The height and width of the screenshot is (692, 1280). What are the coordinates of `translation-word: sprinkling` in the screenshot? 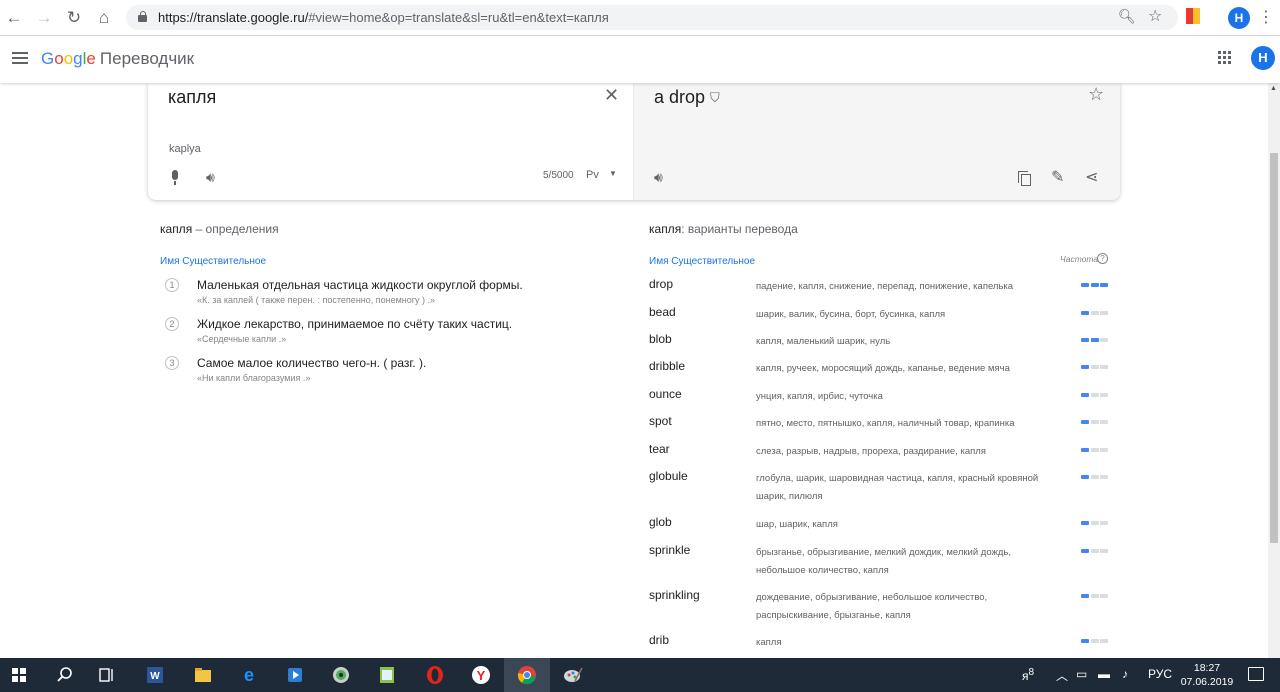 It's located at (674, 595).